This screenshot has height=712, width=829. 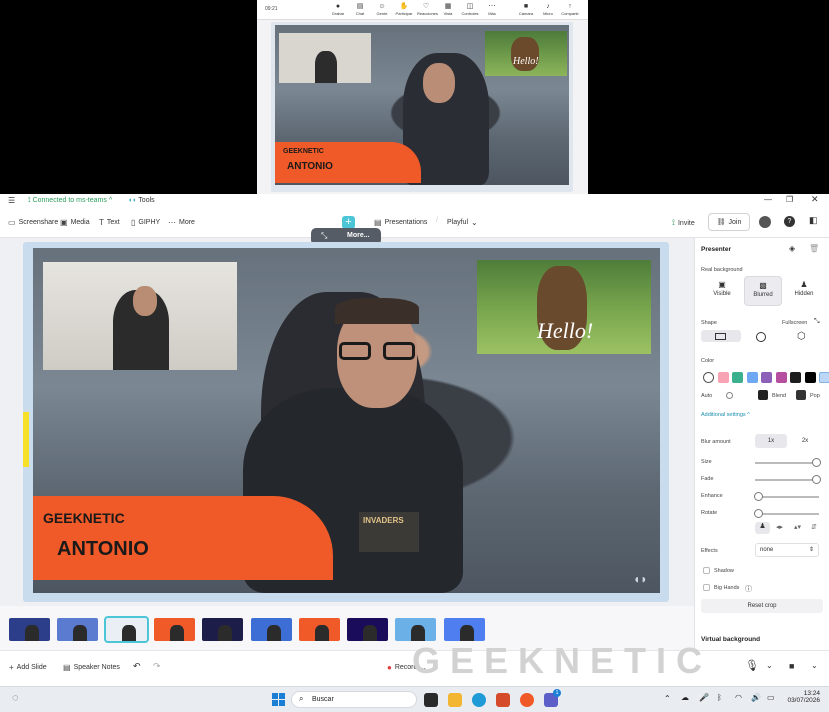 I want to click on panel-toggle-icon: ◧, so click(x=813, y=220).